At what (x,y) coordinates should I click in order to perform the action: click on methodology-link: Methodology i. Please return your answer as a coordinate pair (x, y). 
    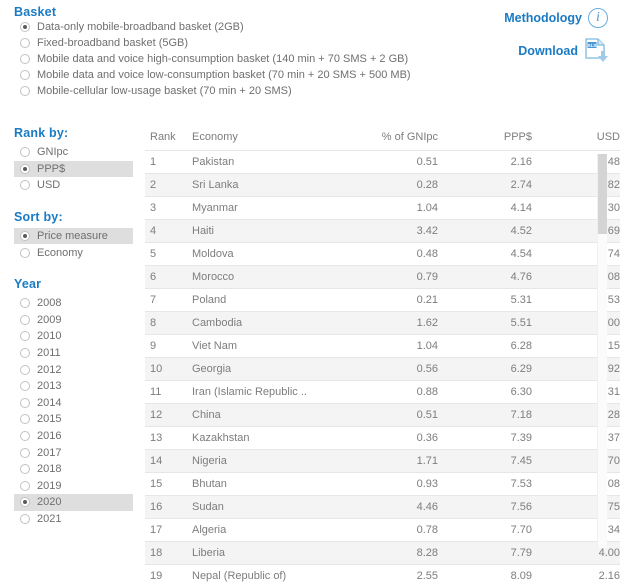
    Looking at the image, I should click on (543, 18).